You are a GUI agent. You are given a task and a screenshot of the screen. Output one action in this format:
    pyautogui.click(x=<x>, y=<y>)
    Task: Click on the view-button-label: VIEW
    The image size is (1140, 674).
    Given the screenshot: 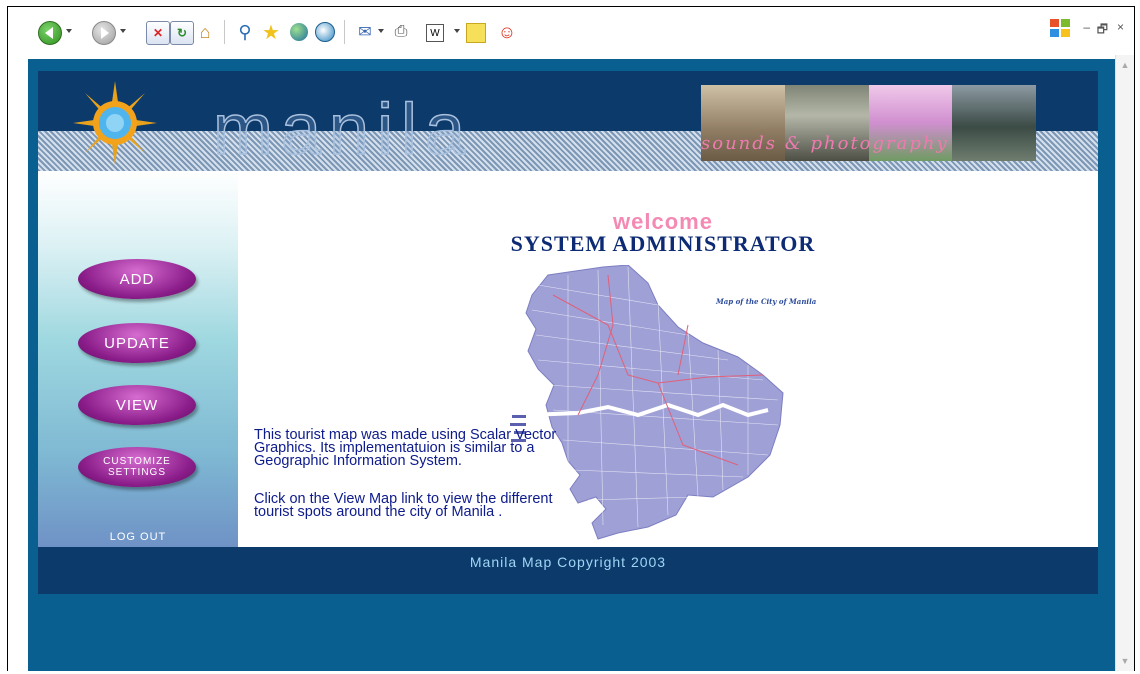 What is the action you would take?
    pyautogui.click(x=137, y=405)
    